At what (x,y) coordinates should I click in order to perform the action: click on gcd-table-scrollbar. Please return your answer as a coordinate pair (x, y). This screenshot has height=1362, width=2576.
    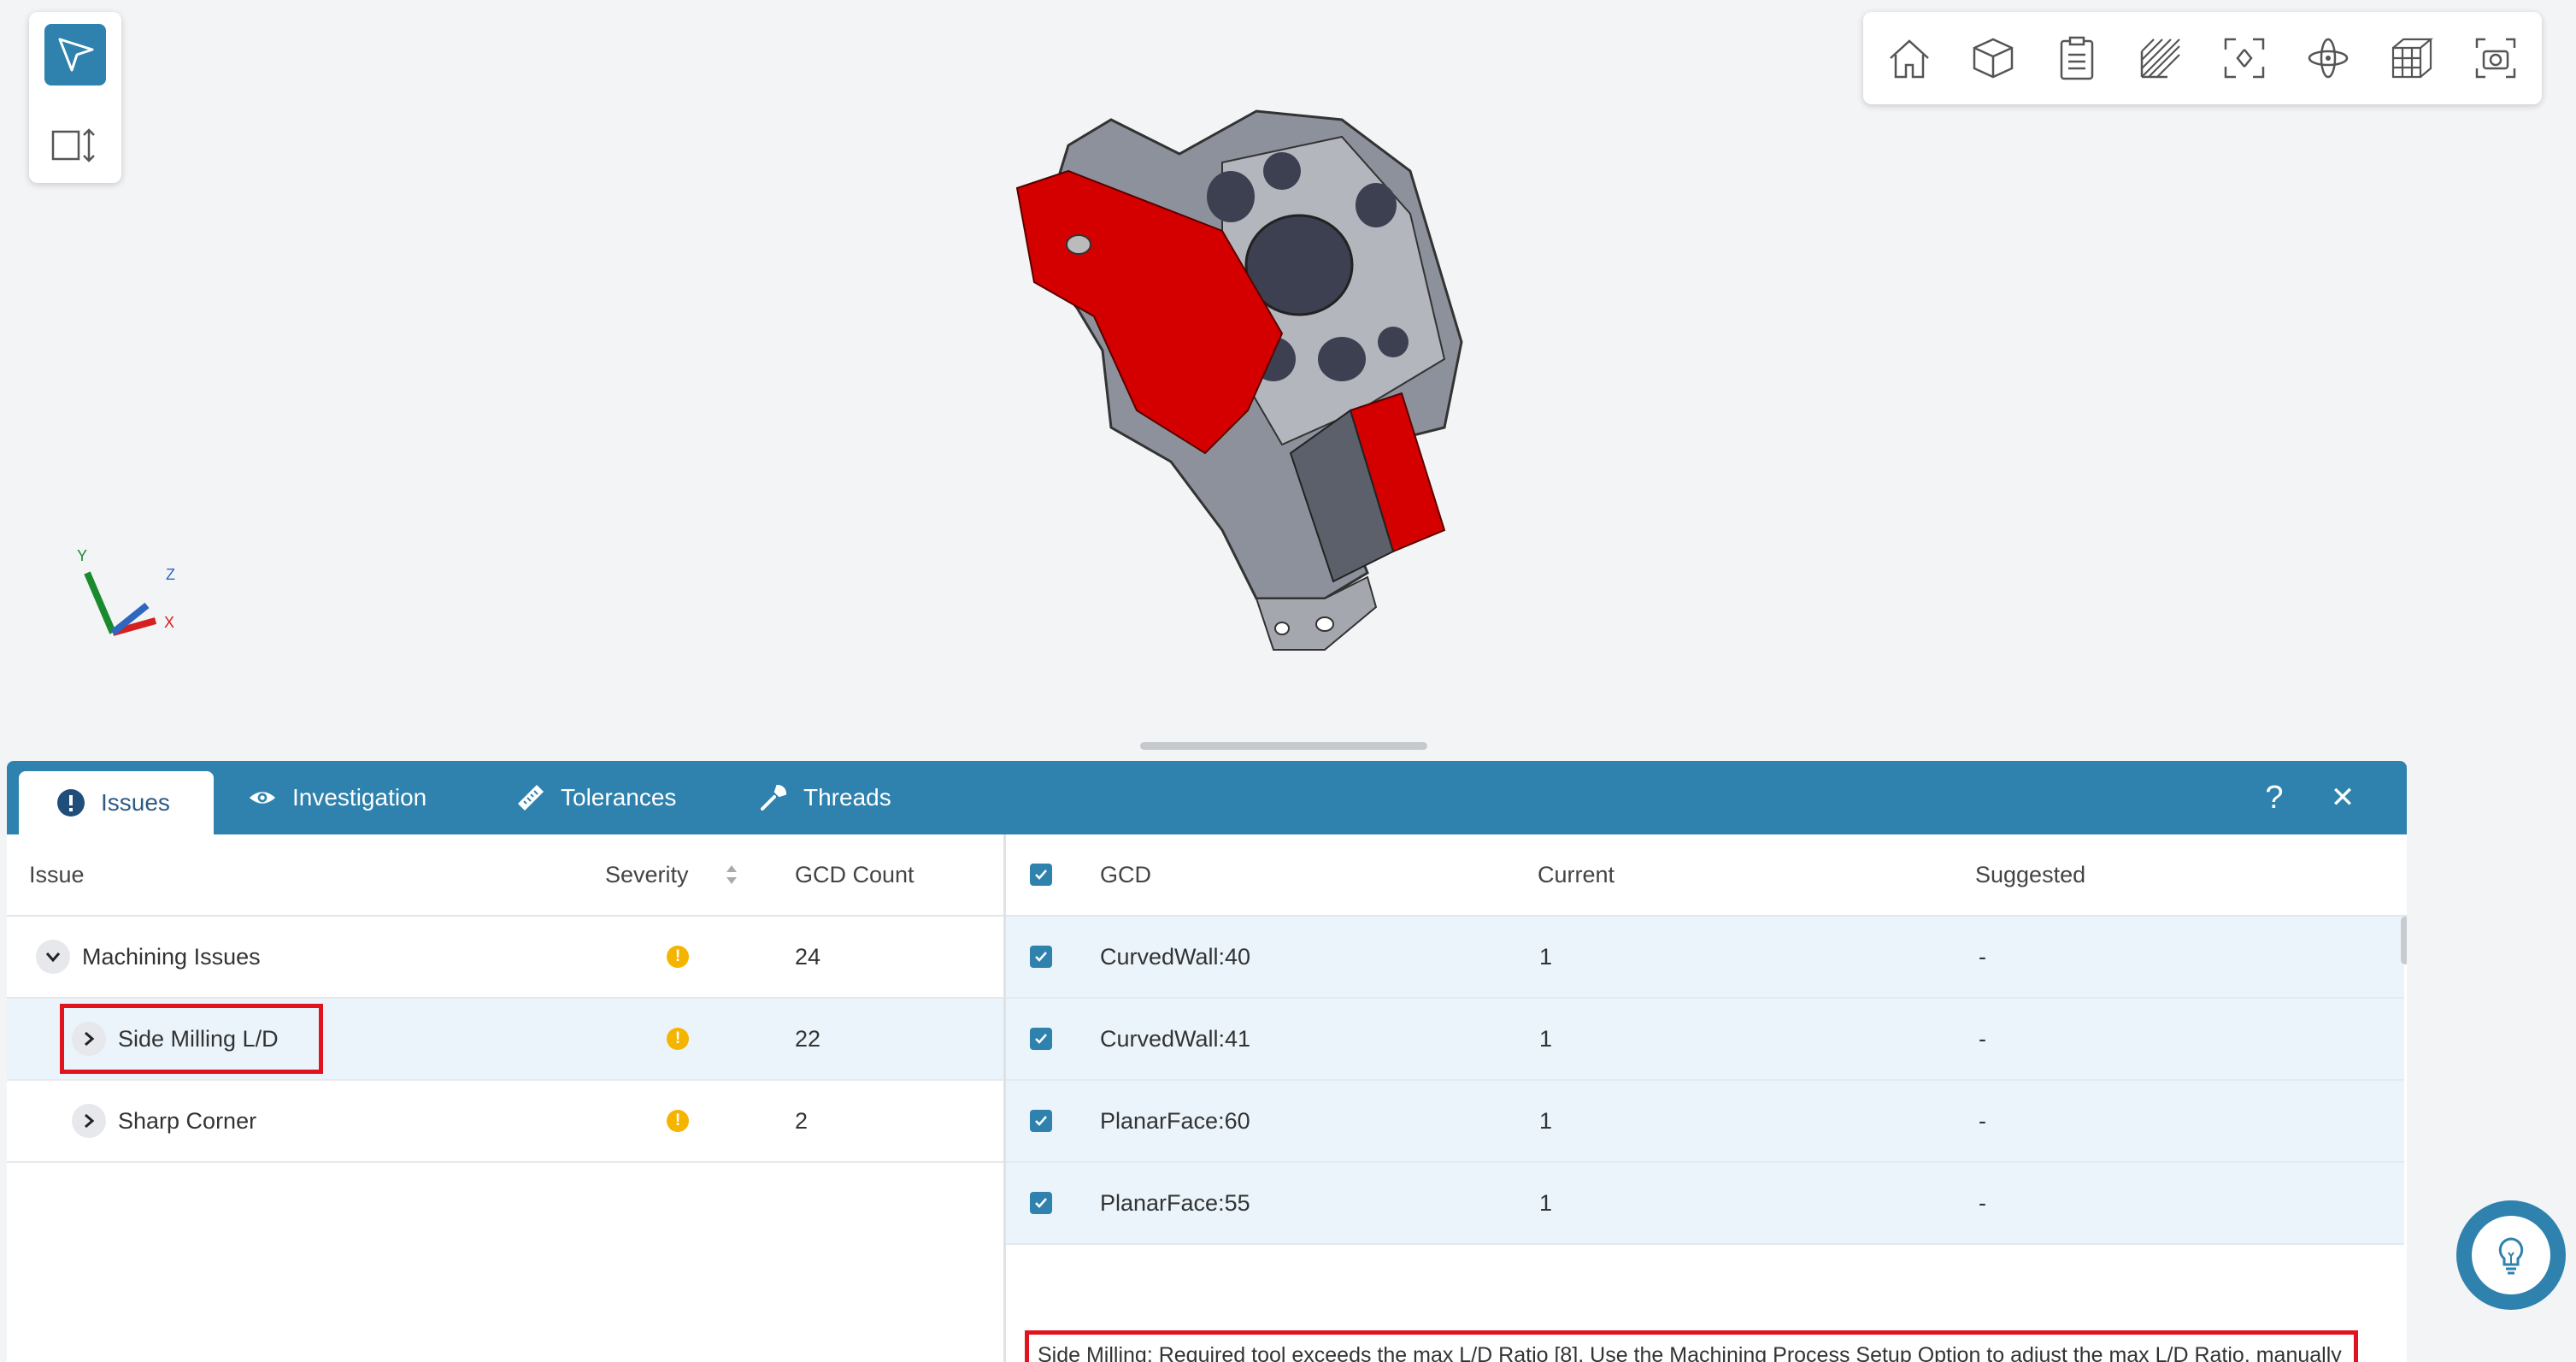
    Looking at the image, I should click on (2404, 941).